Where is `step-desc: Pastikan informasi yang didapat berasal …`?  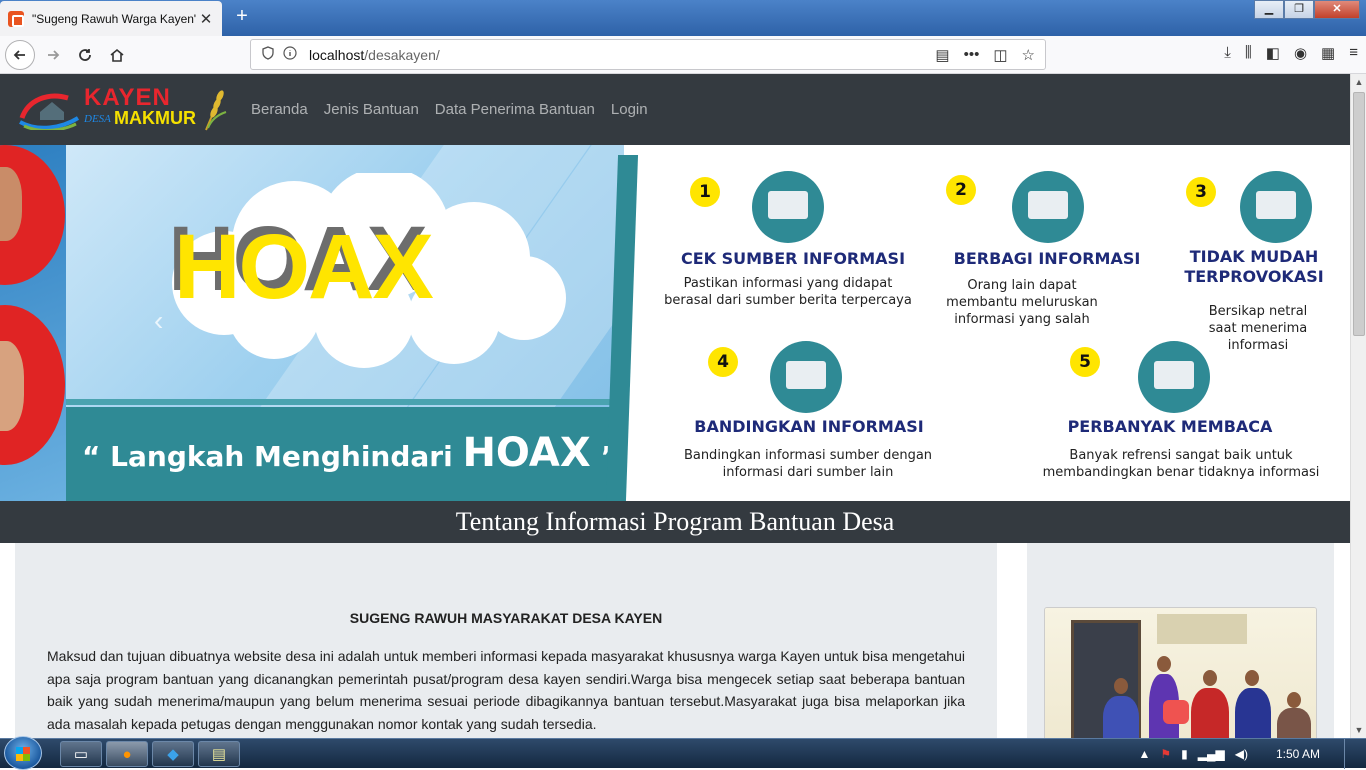
step-desc: Pastikan informasi yang didapat berasal … is located at coordinates (788, 292).